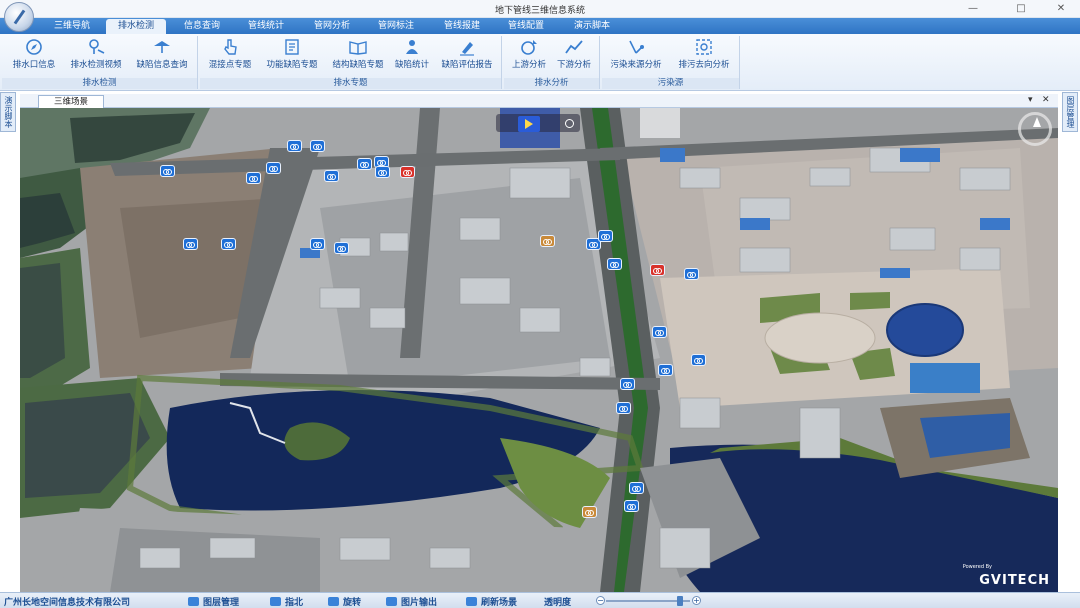  I want to click on discharge-direction-analysis-button: 排污去向分析, so click(704, 55).